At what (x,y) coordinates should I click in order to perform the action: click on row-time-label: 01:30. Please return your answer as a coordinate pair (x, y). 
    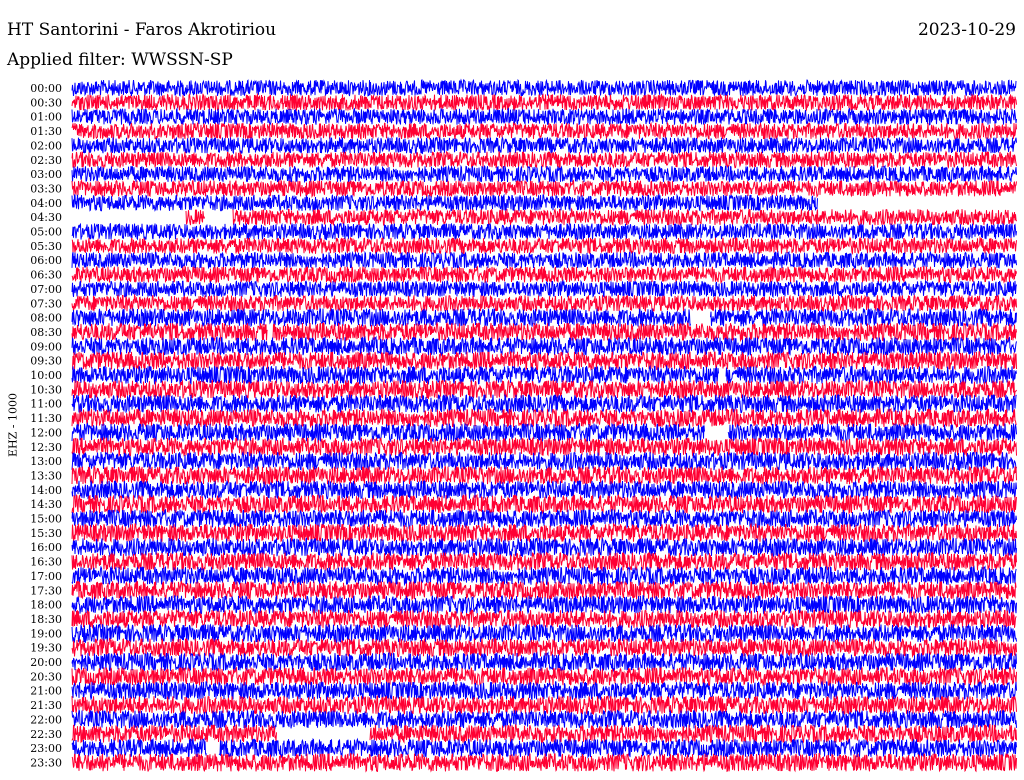
    Looking at the image, I should click on (46, 131).